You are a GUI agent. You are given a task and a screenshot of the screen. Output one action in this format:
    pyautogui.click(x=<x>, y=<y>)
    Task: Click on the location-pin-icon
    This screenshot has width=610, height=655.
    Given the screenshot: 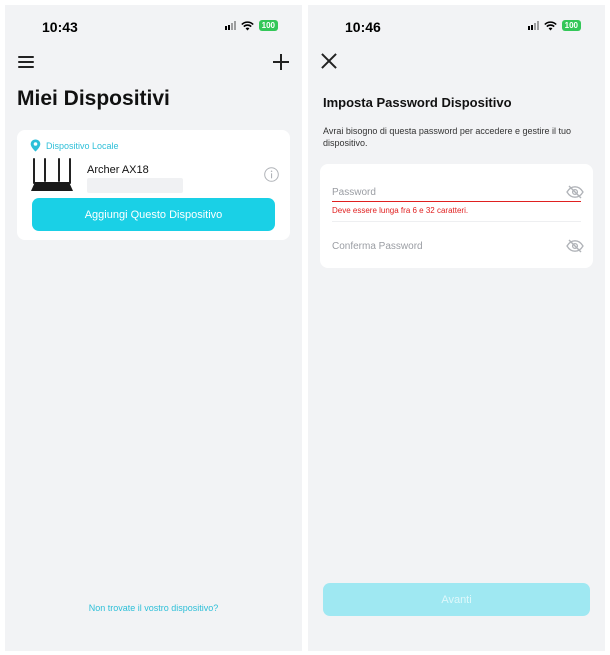 What is the action you would take?
    pyautogui.click(x=35, y=145)
    